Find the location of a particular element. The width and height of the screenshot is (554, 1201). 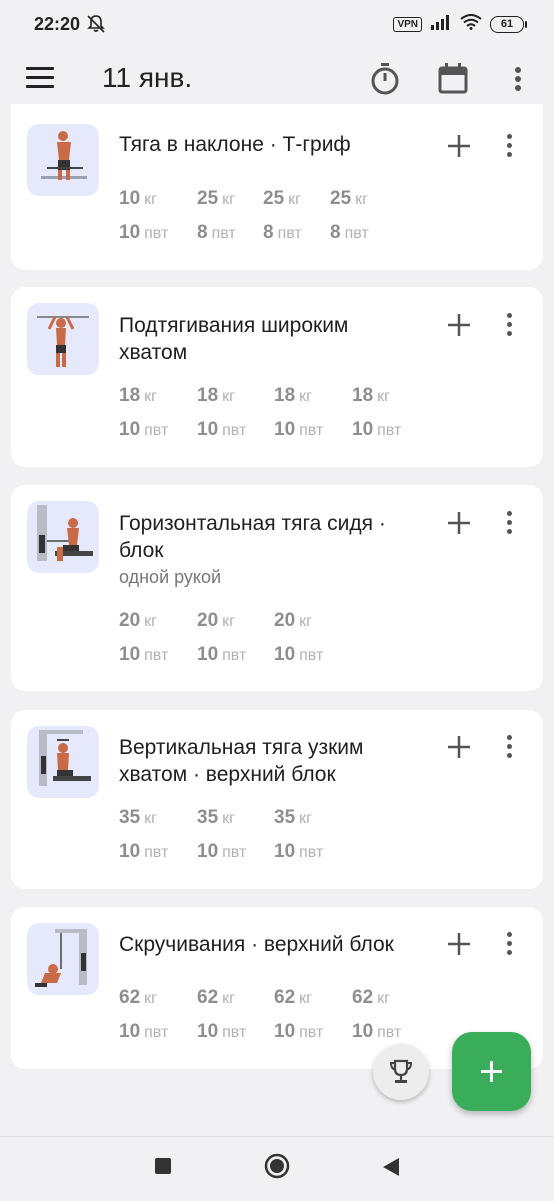

signal-icon is located at coordinates (441, 24).